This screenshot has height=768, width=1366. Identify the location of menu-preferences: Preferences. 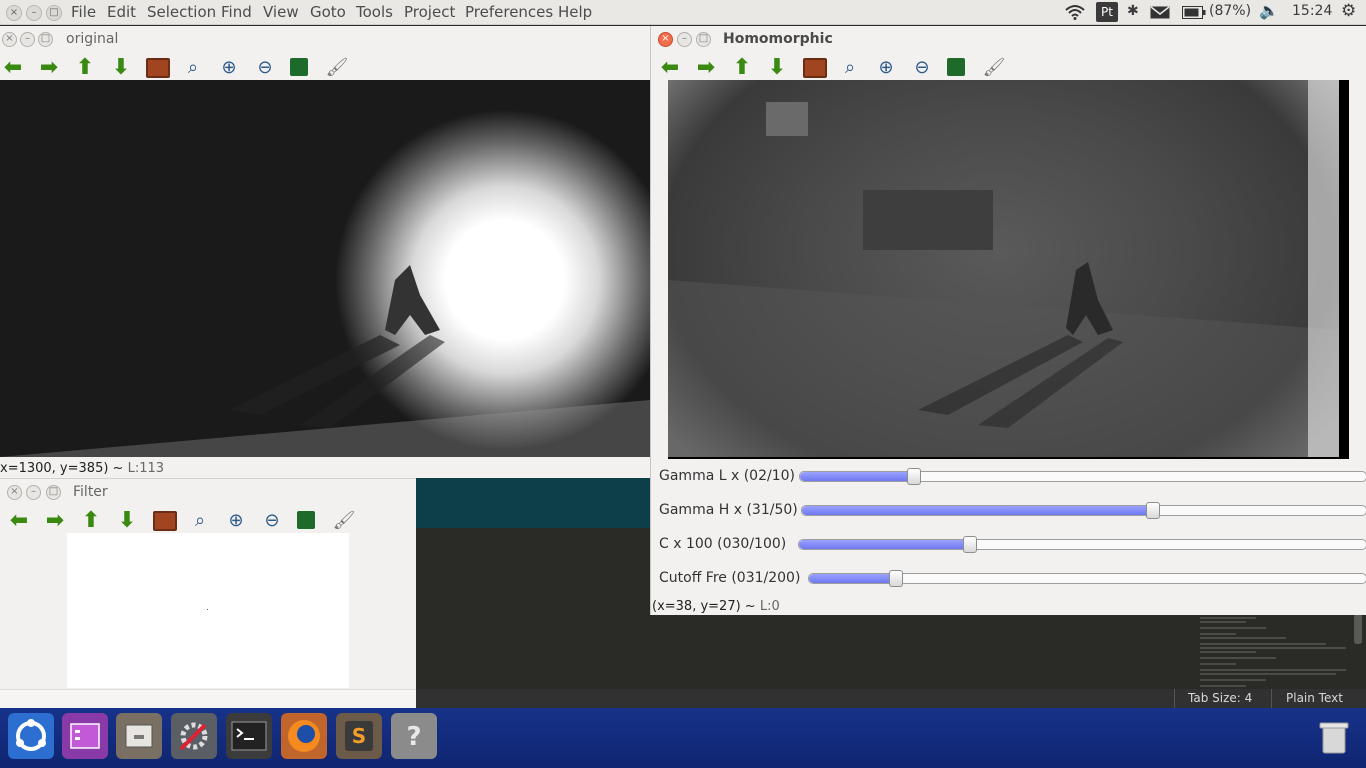
(509, 12).